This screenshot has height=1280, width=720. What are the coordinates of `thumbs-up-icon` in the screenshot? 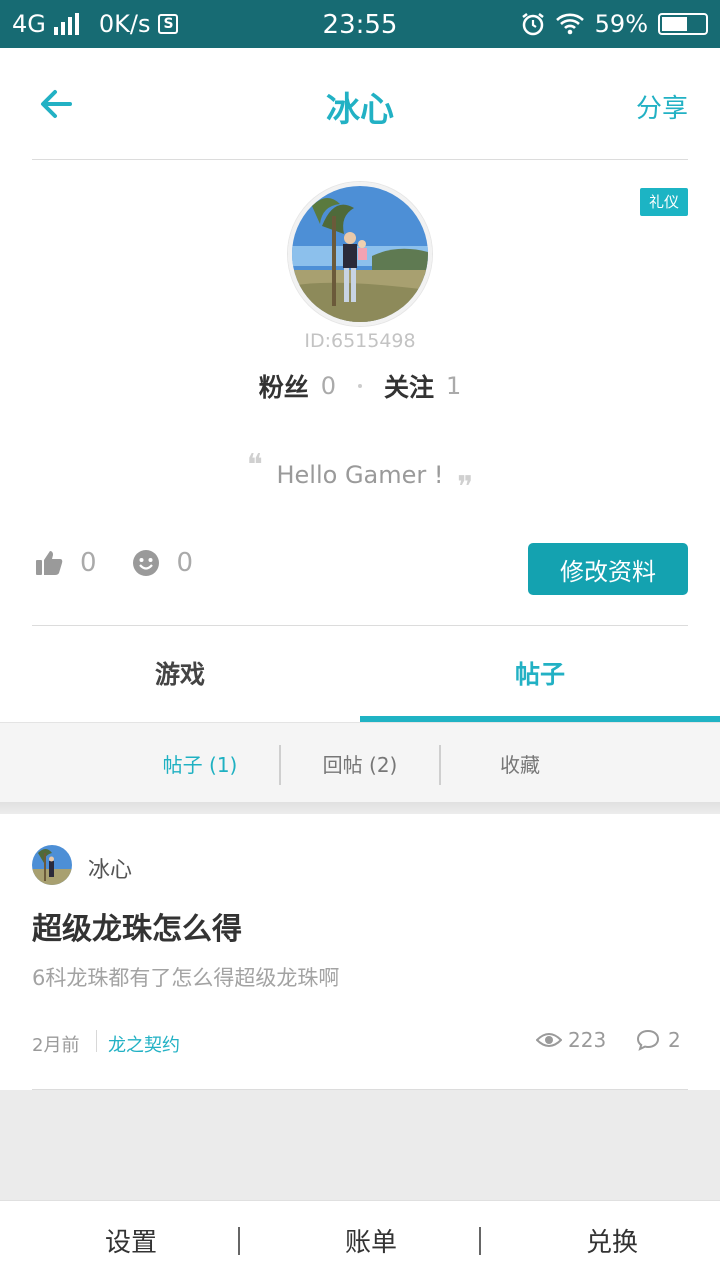 It's located at (49, 563).